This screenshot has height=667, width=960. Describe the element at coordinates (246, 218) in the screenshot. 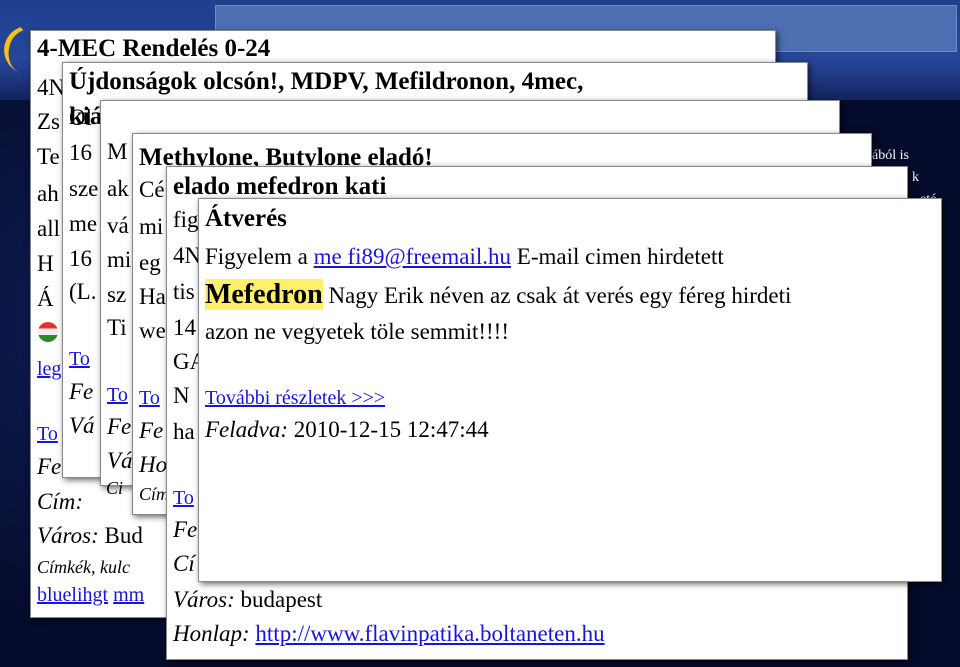

I see `listing-title: Átverés` at that location.